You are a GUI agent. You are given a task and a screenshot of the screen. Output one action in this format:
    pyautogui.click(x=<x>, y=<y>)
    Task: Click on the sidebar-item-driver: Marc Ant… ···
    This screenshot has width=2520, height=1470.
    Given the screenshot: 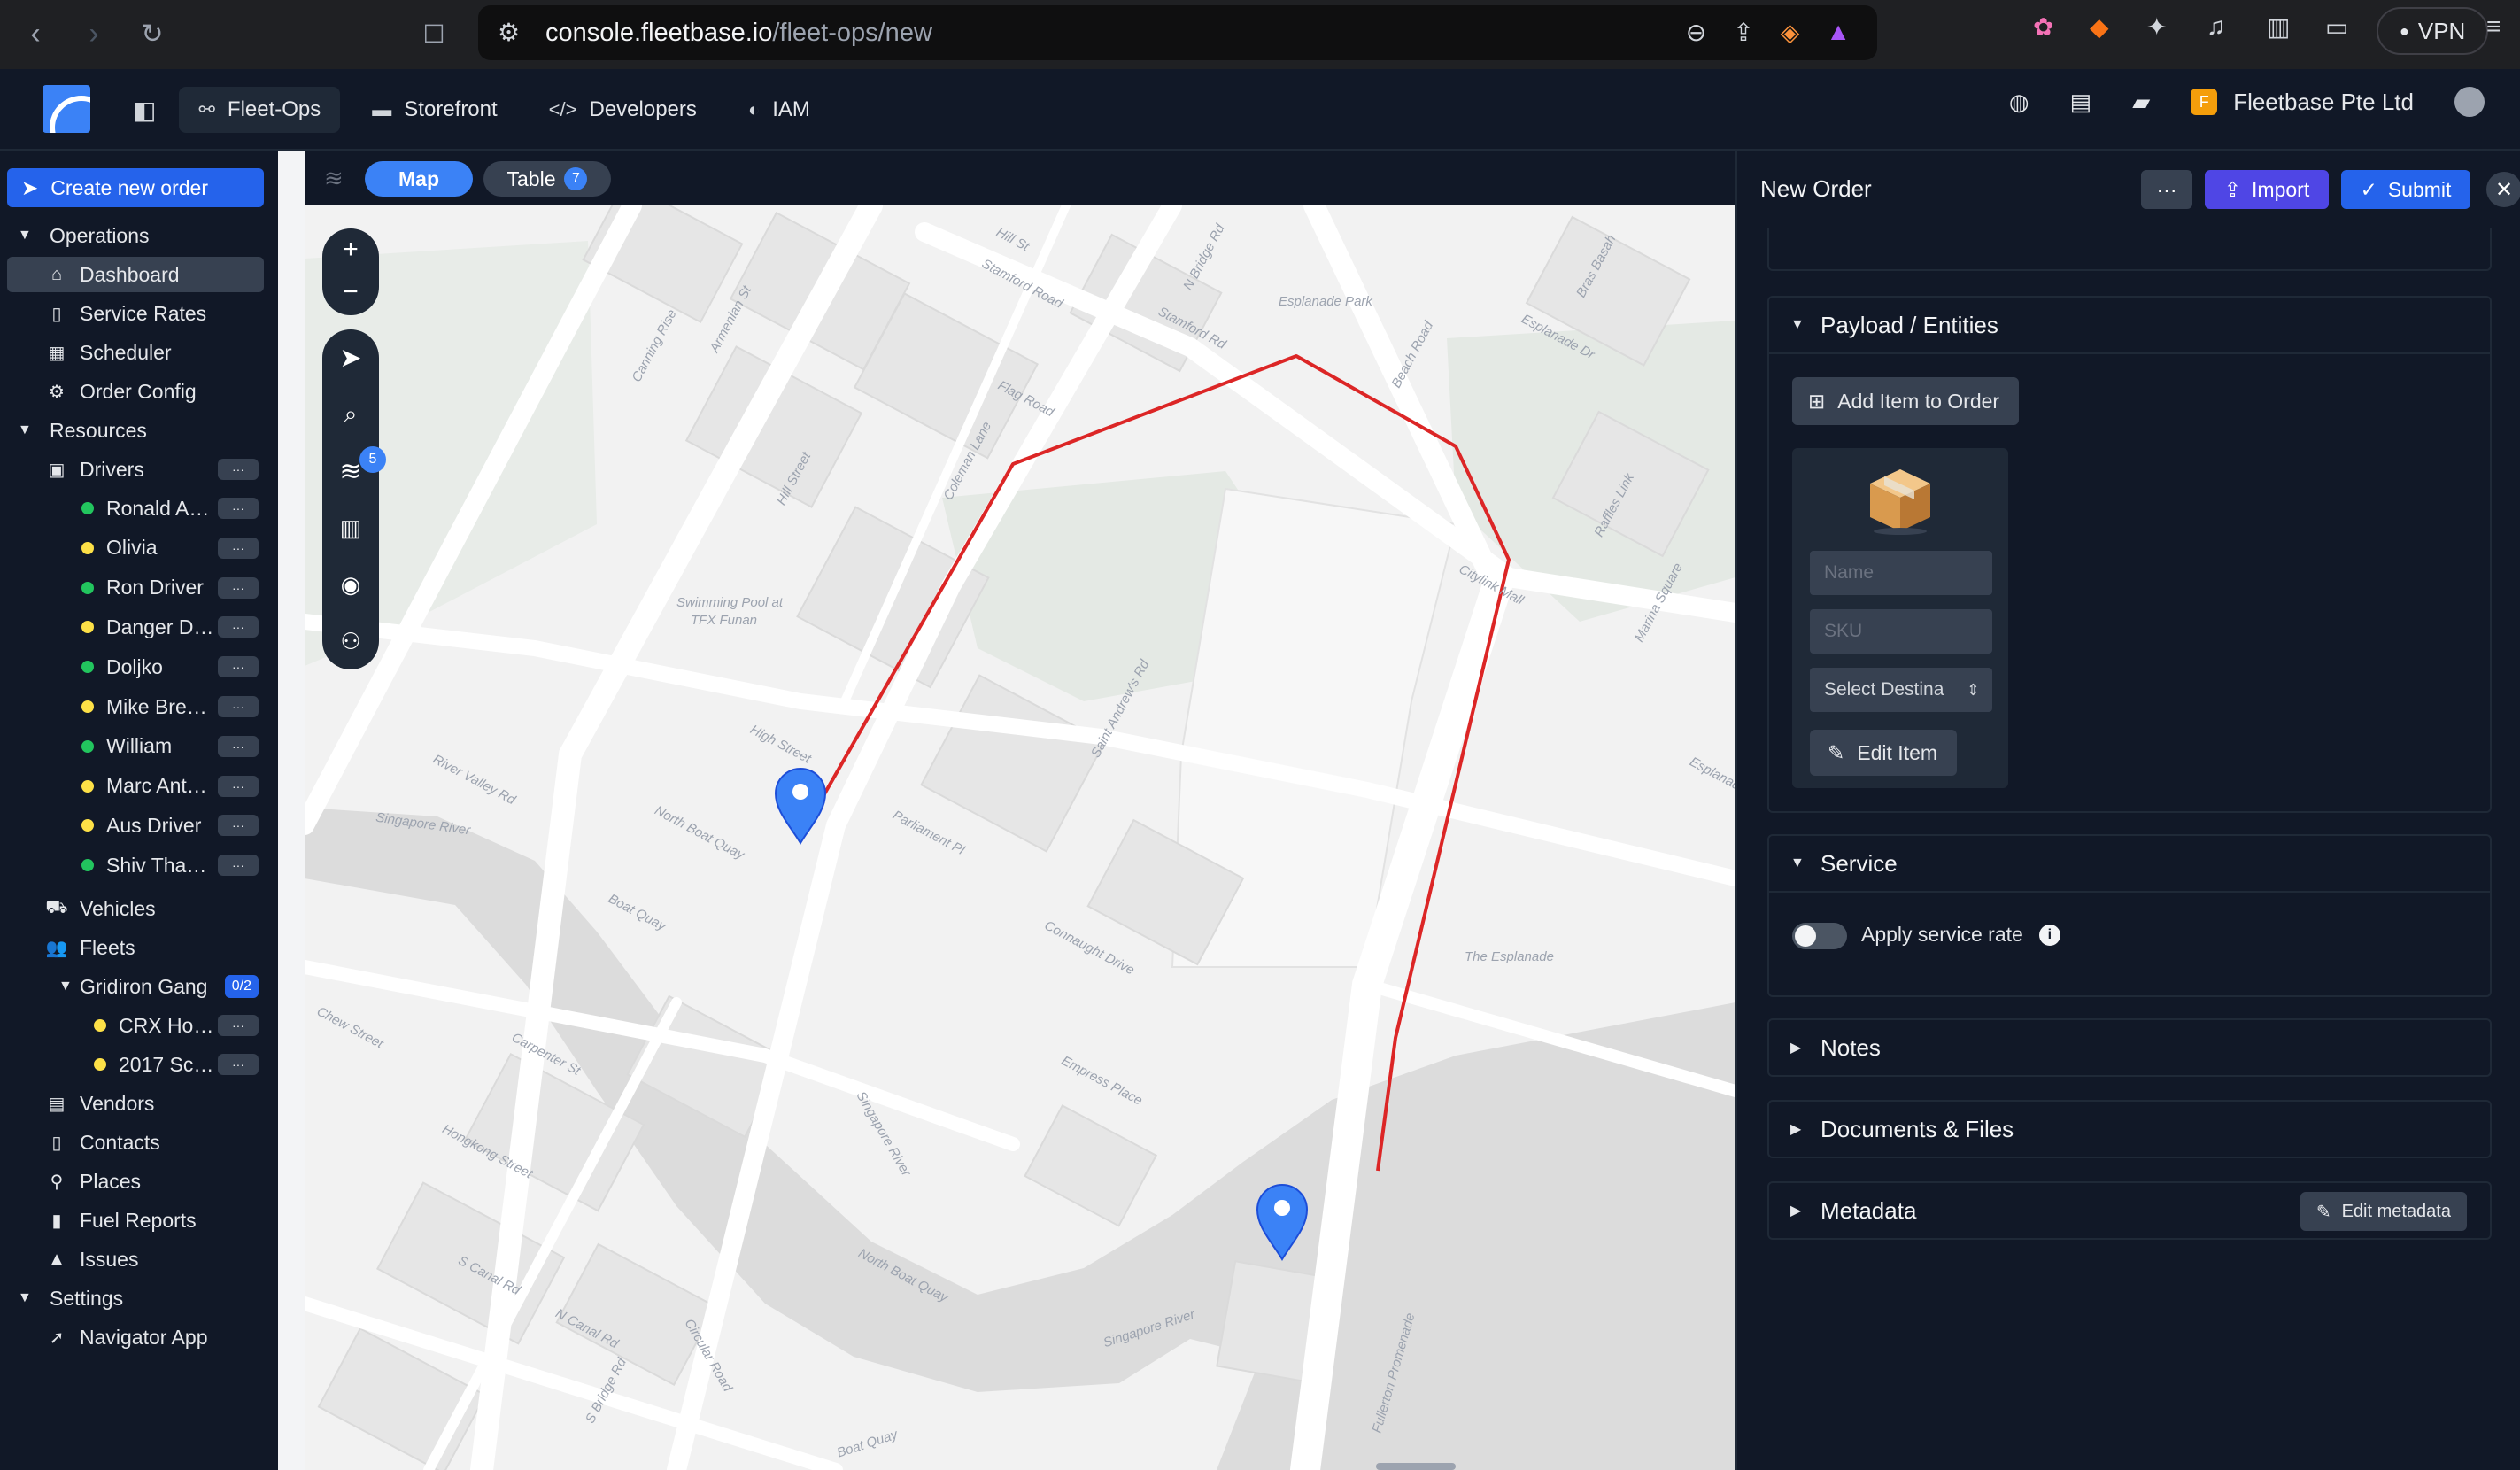 What is the action you would take?
    pyautogui.click(x=139, y=786)
    